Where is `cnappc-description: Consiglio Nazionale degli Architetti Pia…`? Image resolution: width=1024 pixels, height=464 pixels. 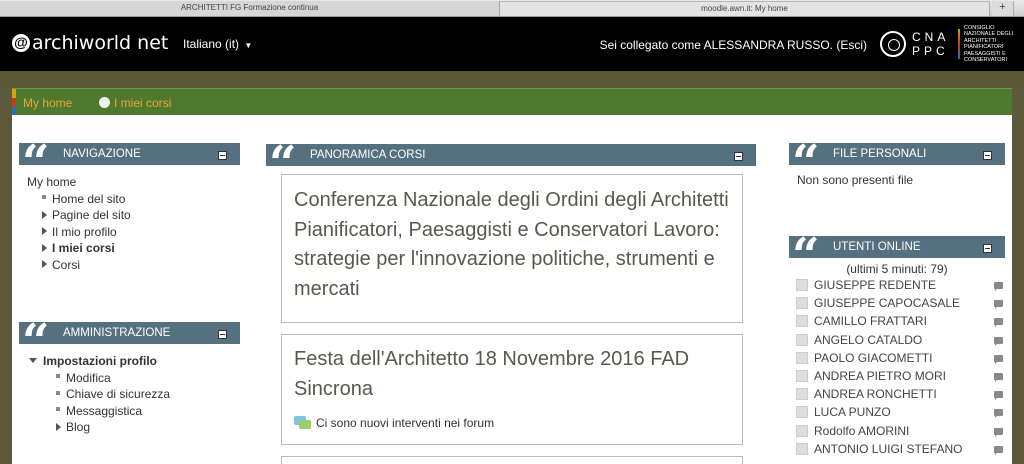
cnappc-description: Consiglio Nazionale degli Architetti Pia… is located at coordinates (989, 44).